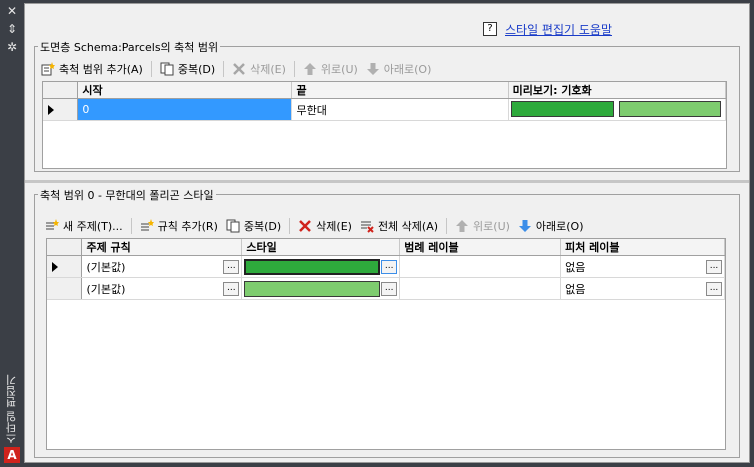  I want to click on add-scale-range-label: 축척 범위 추가(A), so click(101, 69).